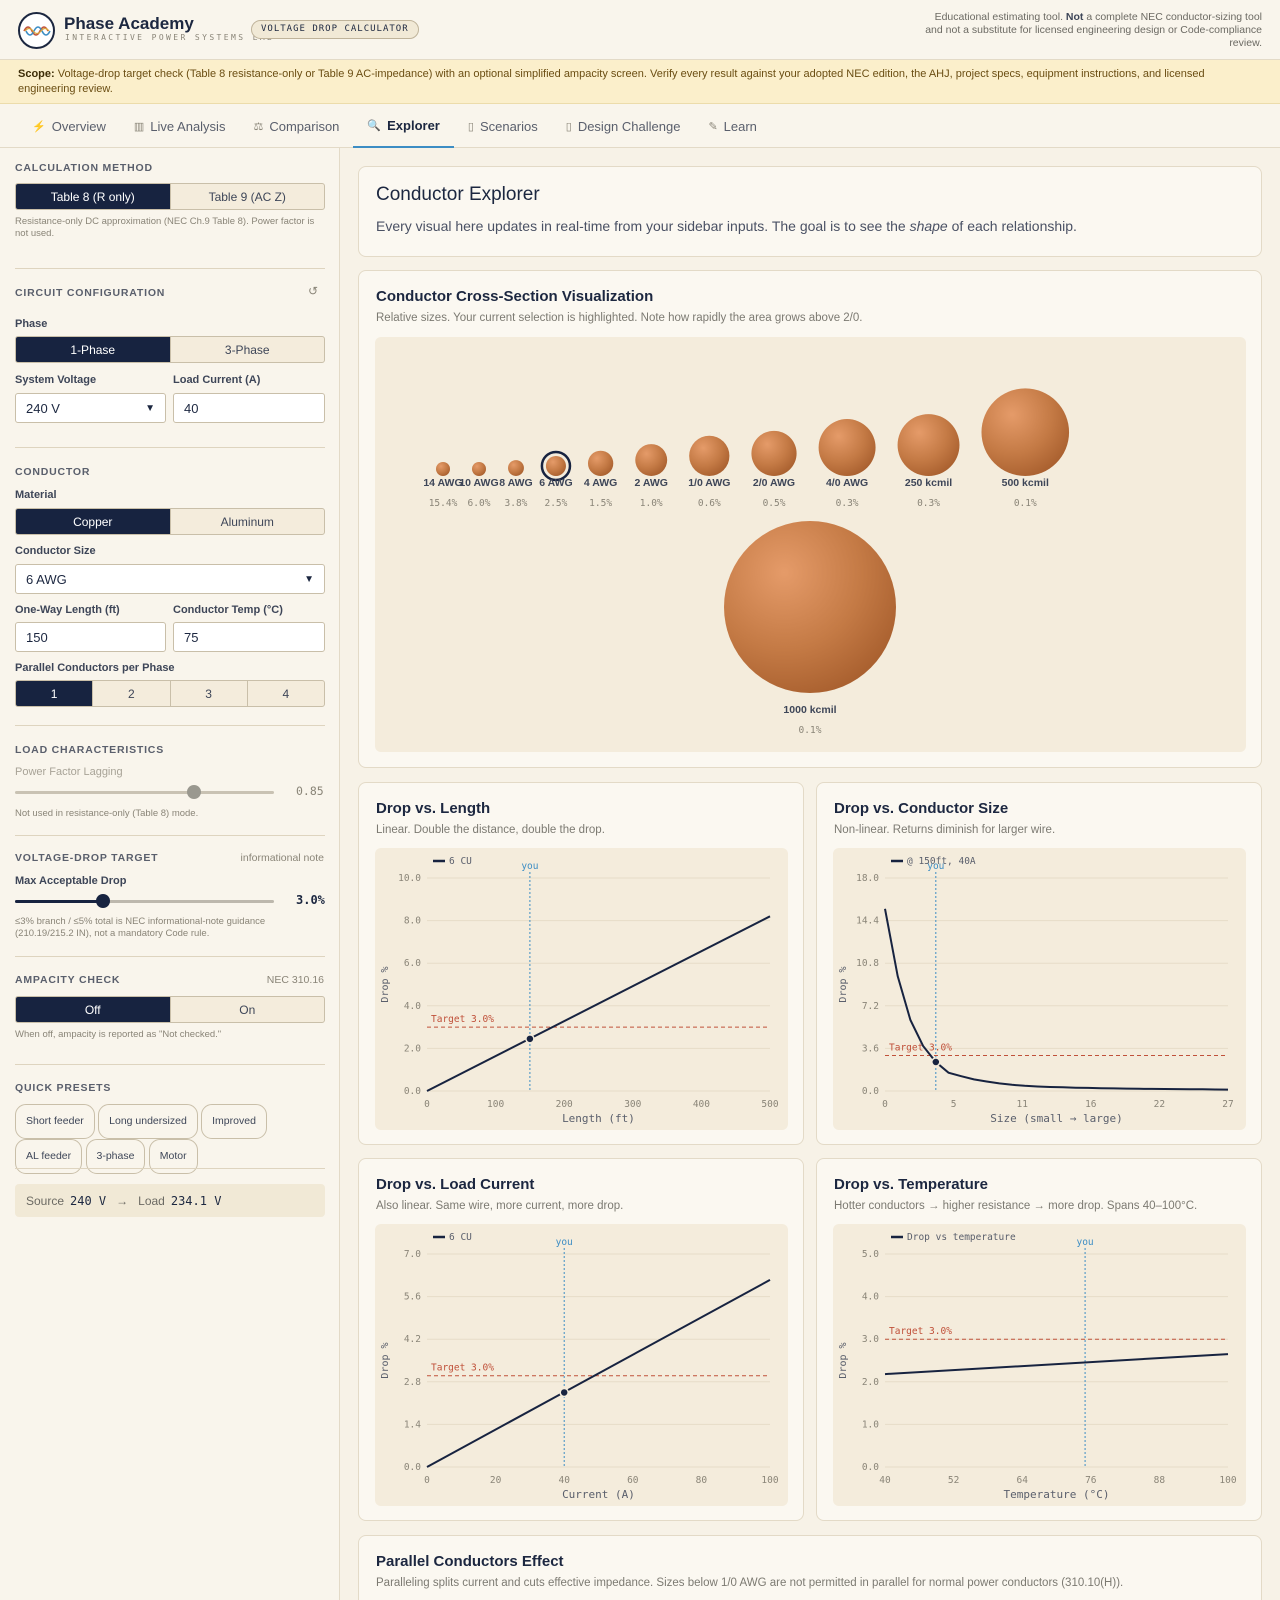 Image resolution: width=1280 pixels, height=1600 pixels. What do you see at coordinates (479, 503) in the screenshot?
I see `conductor-drop-pct: 6.0%` at bounding box center [479, 503].